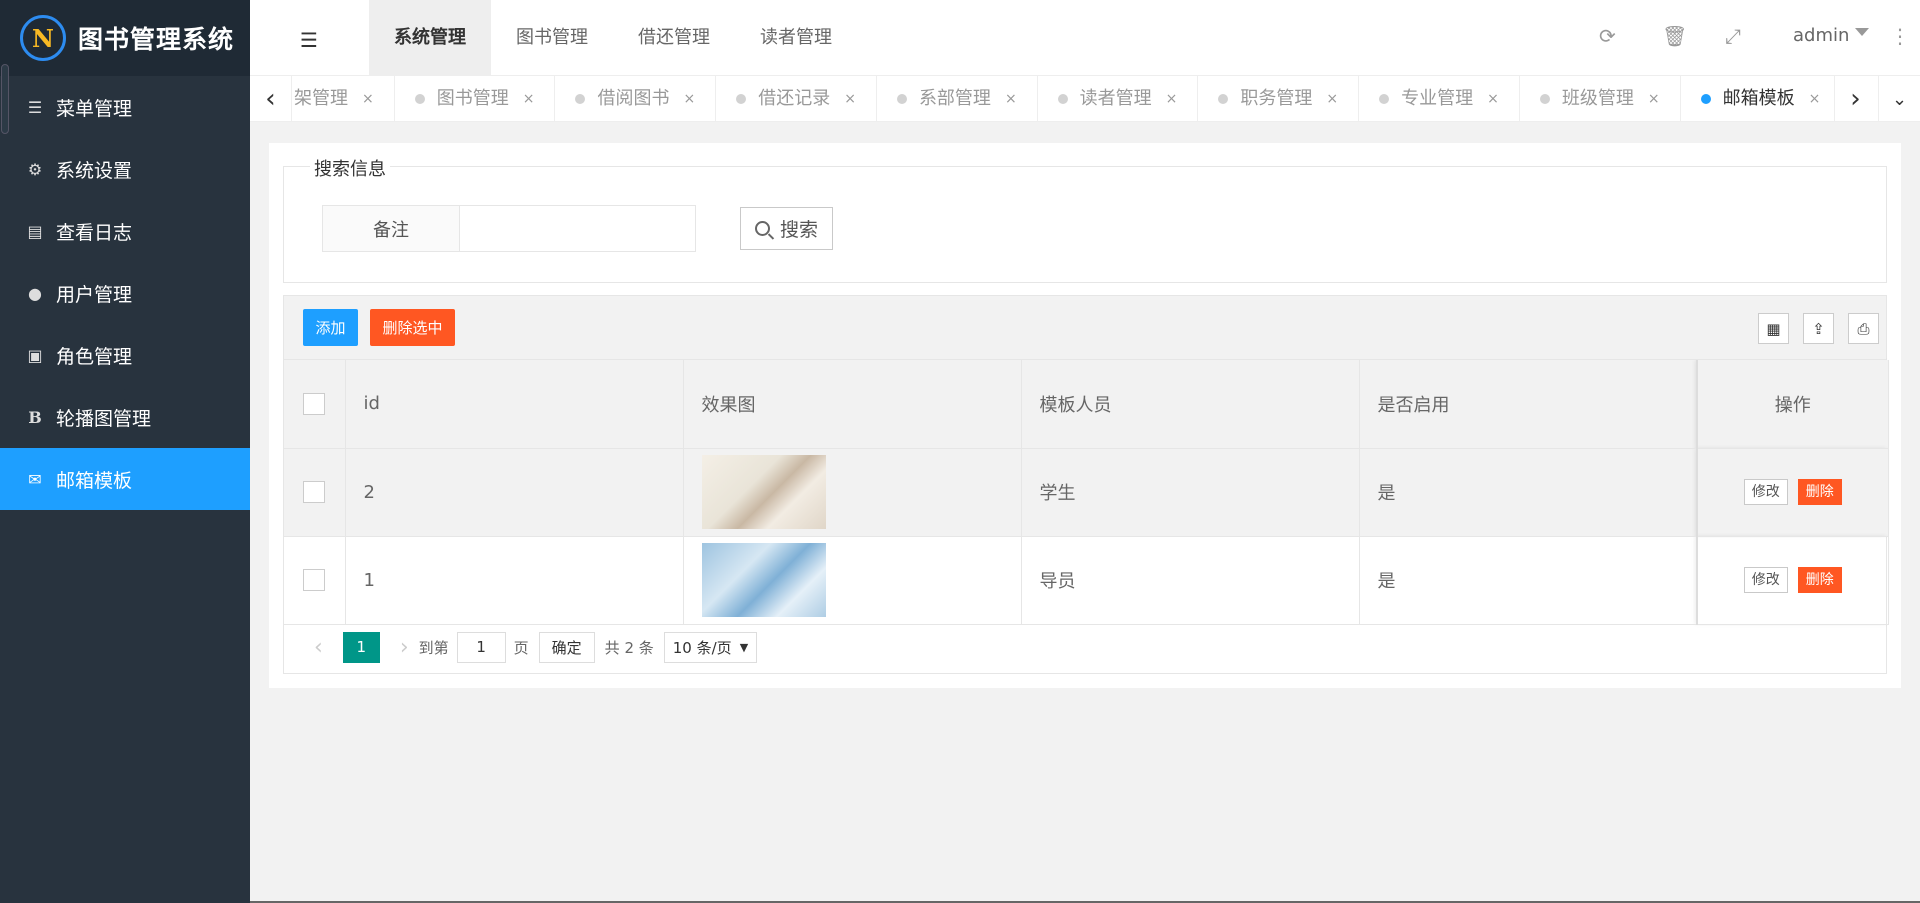  I want to click on nav-reader-management: 读者管理, so click(796, 38).